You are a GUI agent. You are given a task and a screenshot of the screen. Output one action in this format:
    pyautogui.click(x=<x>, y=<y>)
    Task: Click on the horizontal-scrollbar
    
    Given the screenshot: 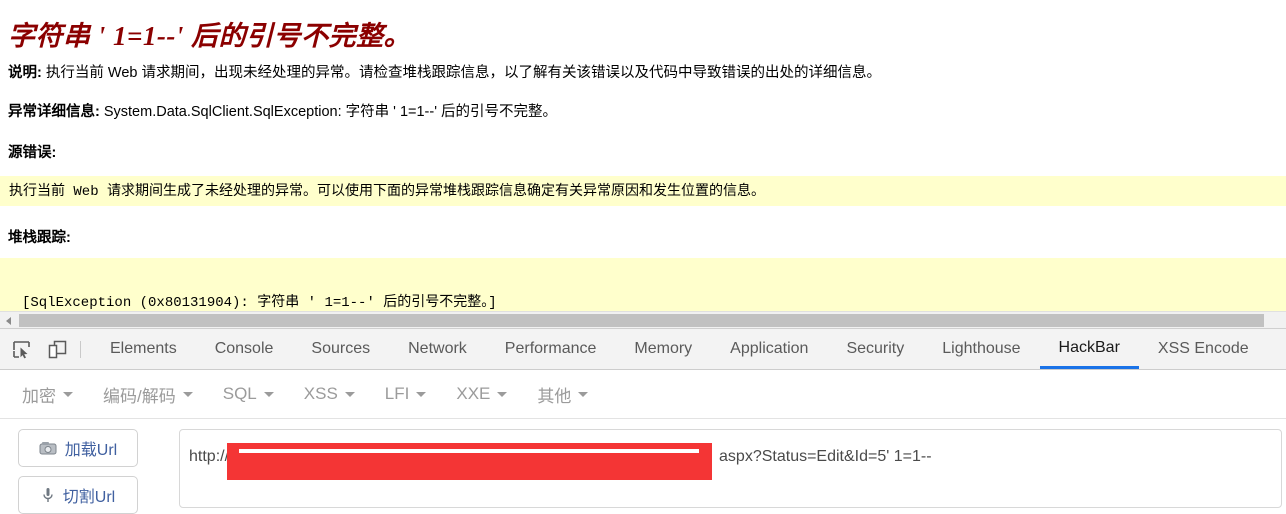 What is the action you would take?
    pyautogui.click(x=643, y=320)
    